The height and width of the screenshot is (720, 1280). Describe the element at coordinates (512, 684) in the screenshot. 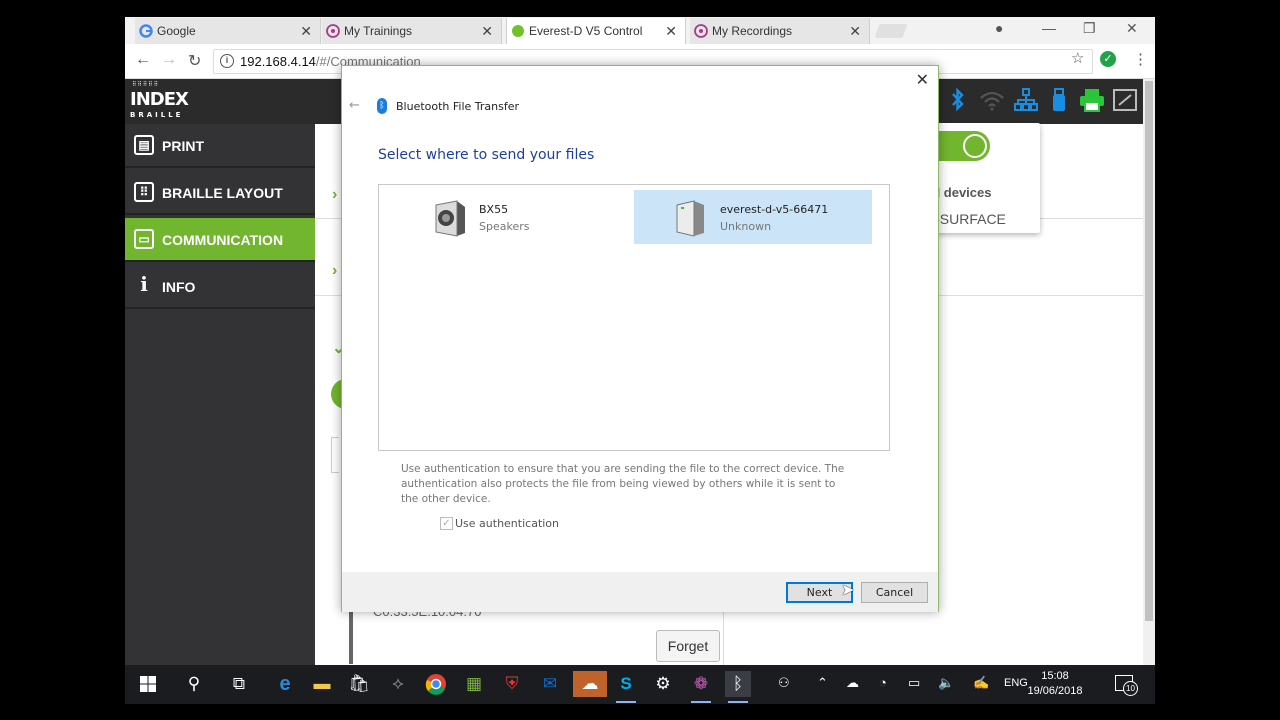

I see `security-icon: ⛨` at that location.